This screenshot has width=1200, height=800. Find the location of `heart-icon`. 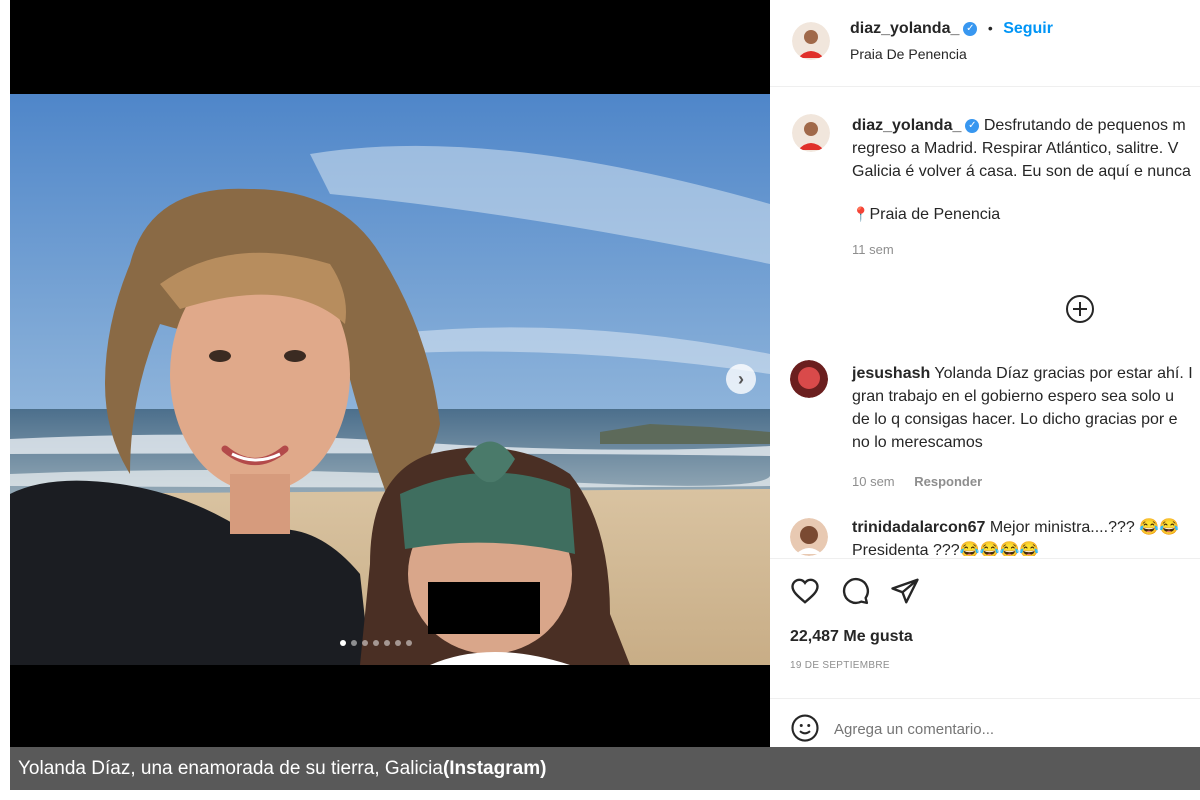

heart-icon is located at coordinates (805, 591).